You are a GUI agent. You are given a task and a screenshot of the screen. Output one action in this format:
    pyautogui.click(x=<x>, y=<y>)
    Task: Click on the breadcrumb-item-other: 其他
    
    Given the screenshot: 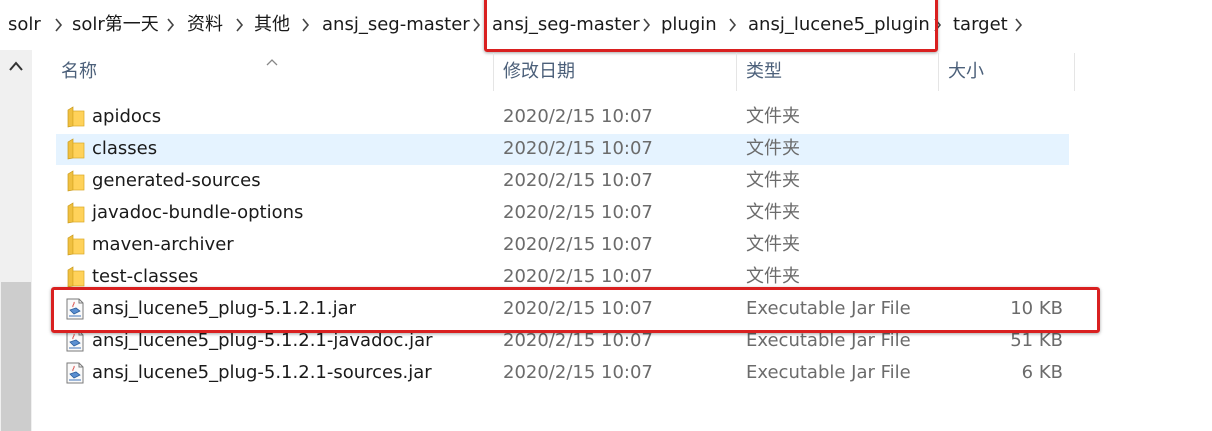 What is the action you would take?
    pyautogui.click(x=272, y=25)
    